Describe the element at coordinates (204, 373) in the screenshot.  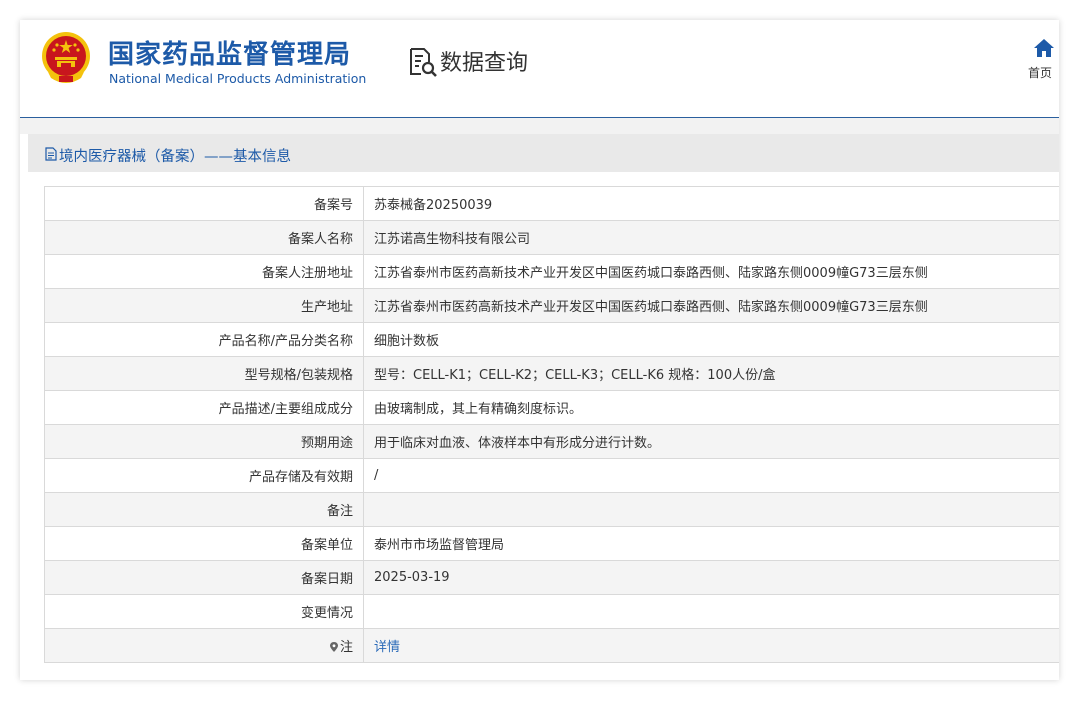
I see `row-label-model-spec: 型号规格/包装规格` at that location.